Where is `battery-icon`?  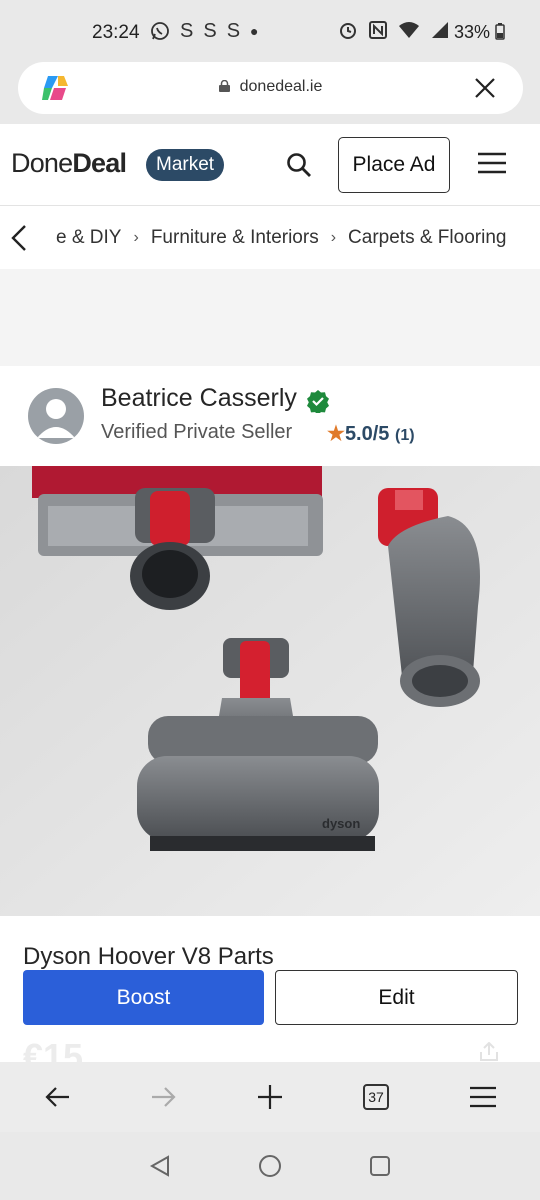 battery-icon is located at coordinates (500, 31).